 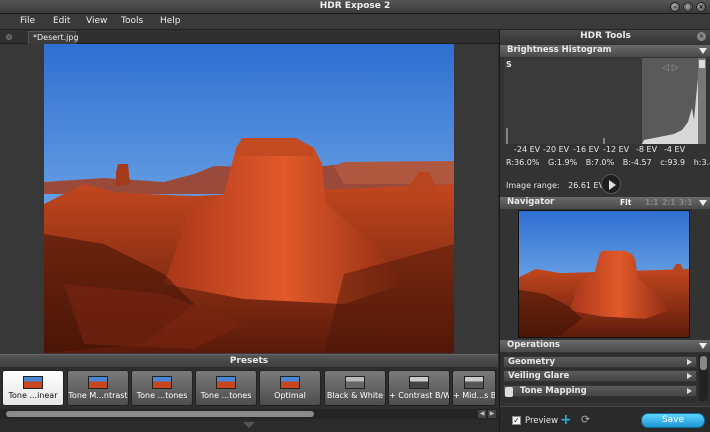 What do you see at coordinates (605, 203) in the screenshot?
I see `navigator-header: Navigator Fit 1:1 2:1 3:1` at bounding box center [605, 203].